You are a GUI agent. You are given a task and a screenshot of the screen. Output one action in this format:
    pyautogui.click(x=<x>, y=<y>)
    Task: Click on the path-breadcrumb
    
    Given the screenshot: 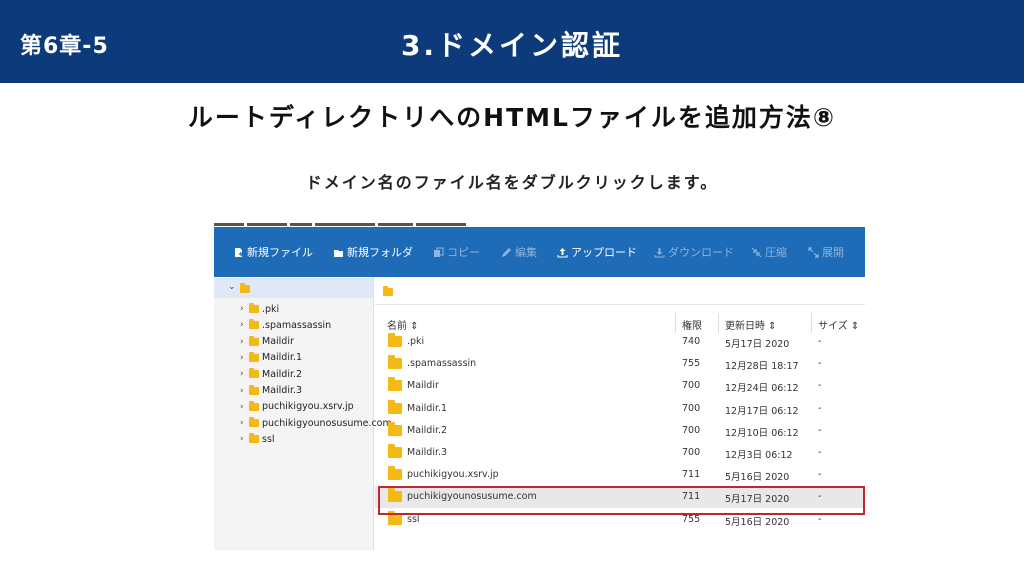 What is the action you would take?
    pyautogui.click(x=620, y=291)
    